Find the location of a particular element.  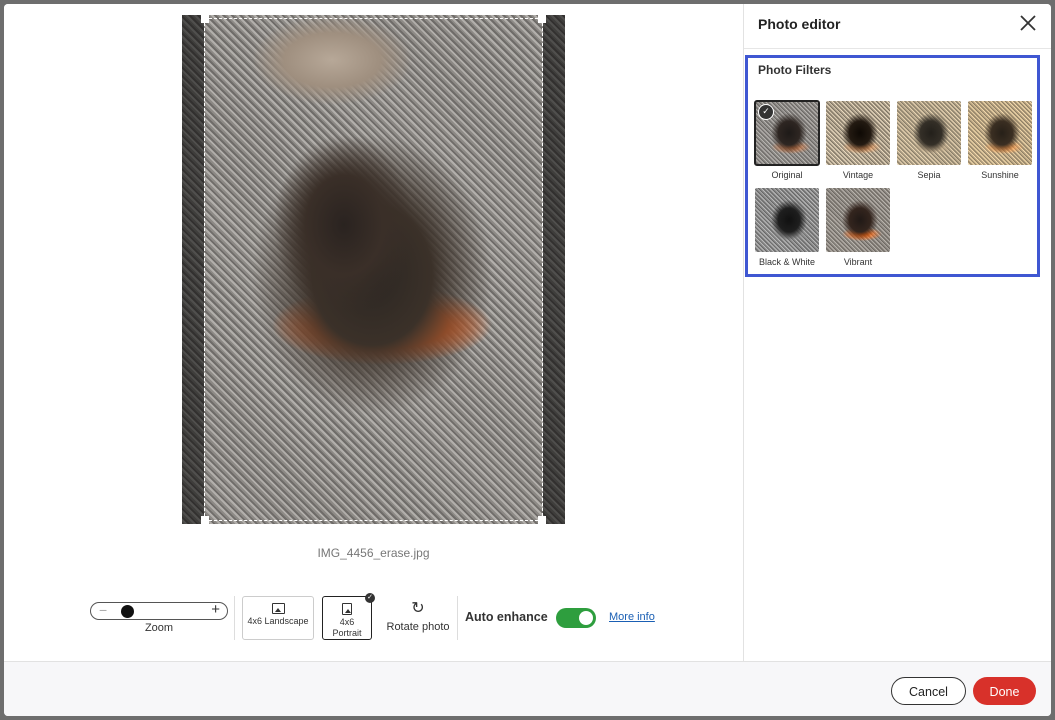

filter-black-white: Black & White is located at coordinates (787, 227).